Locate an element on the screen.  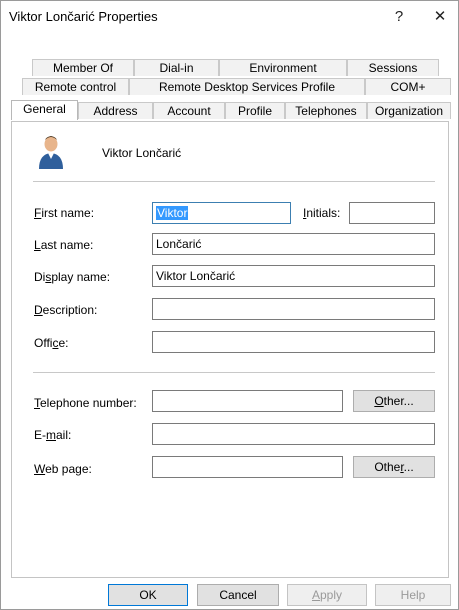
email-label: E-mail: is located at coordinates (53, 435).